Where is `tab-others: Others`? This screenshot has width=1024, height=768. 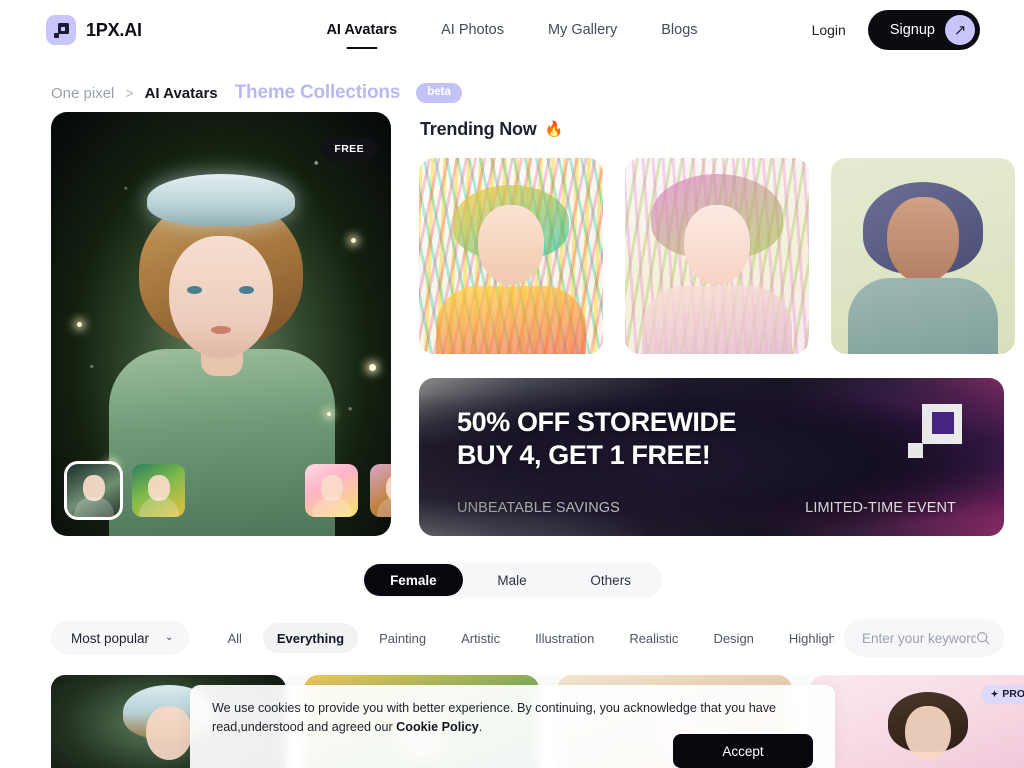
tab-others: Others is located at coordinates (610, 580).